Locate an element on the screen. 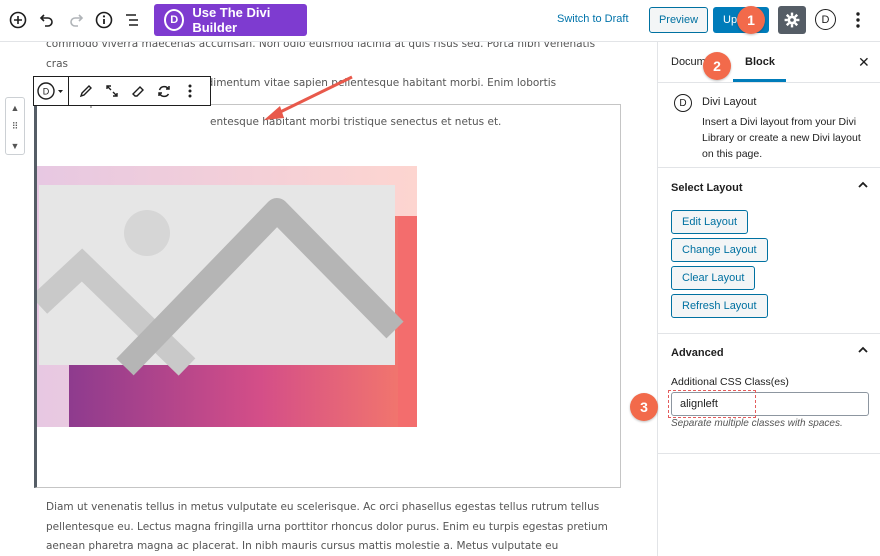 The width and height of the screenshot is (880, 556). use-divi-builder-button: D Use The Divi Builder is located at coordinates (230, 20).